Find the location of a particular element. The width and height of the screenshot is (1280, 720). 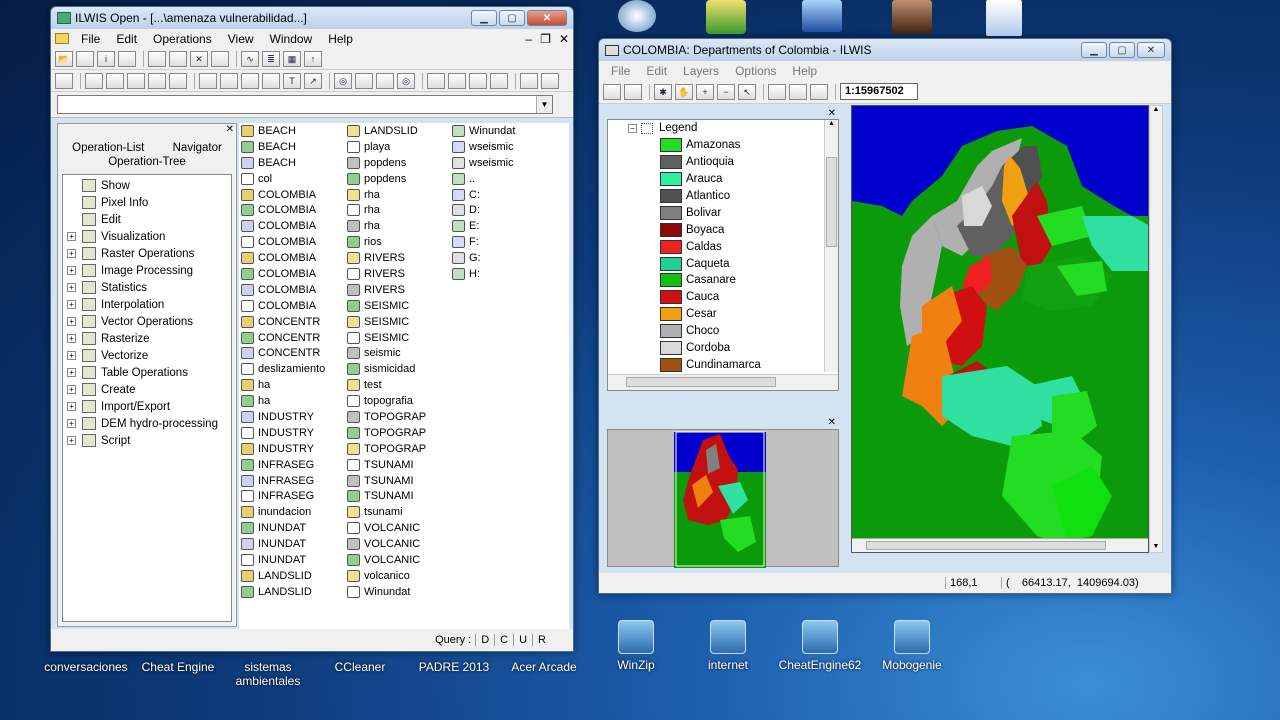

catalog-item: COLOMBIA is located at coordinates (283, 210).